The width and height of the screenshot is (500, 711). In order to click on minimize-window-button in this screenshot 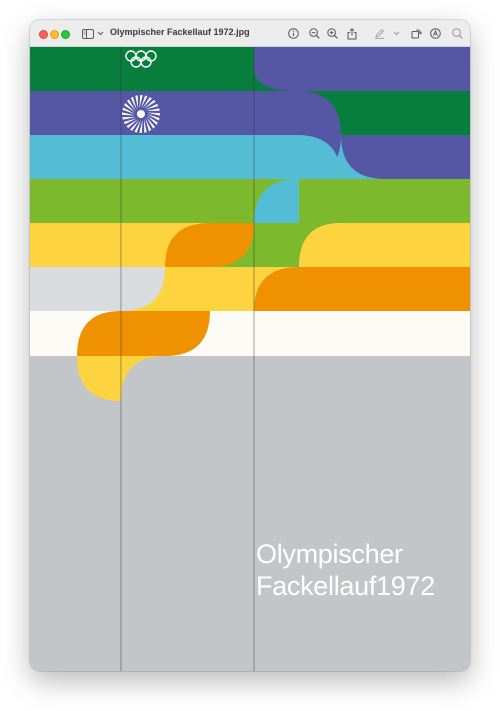, I will do `click(54, 34)`.